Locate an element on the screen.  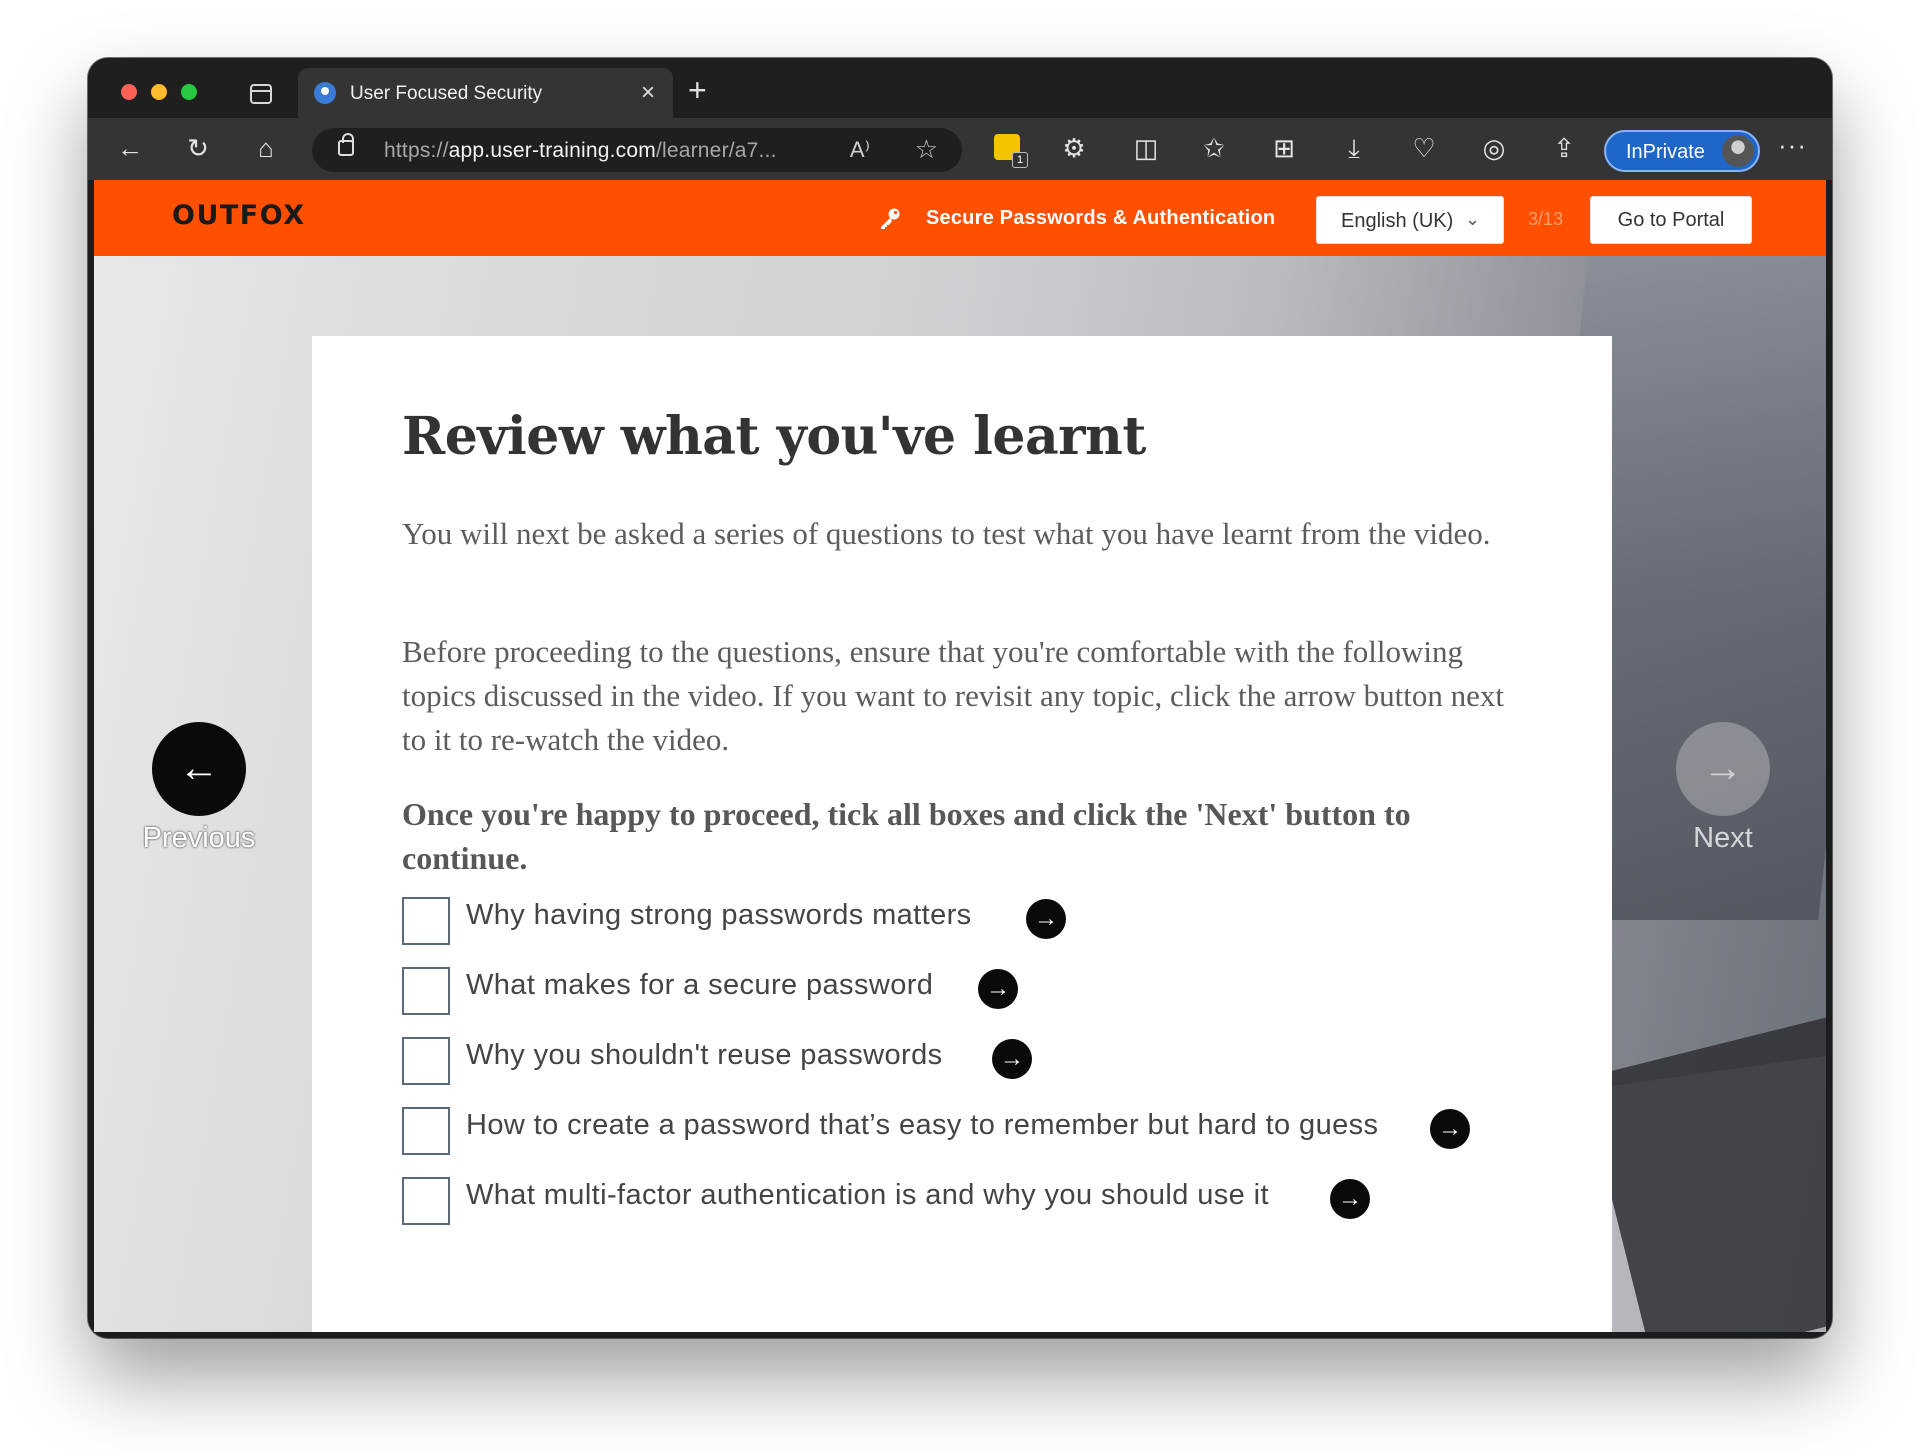
language-select: English (UK) ⌄ is located at coordinates (1410, 220).